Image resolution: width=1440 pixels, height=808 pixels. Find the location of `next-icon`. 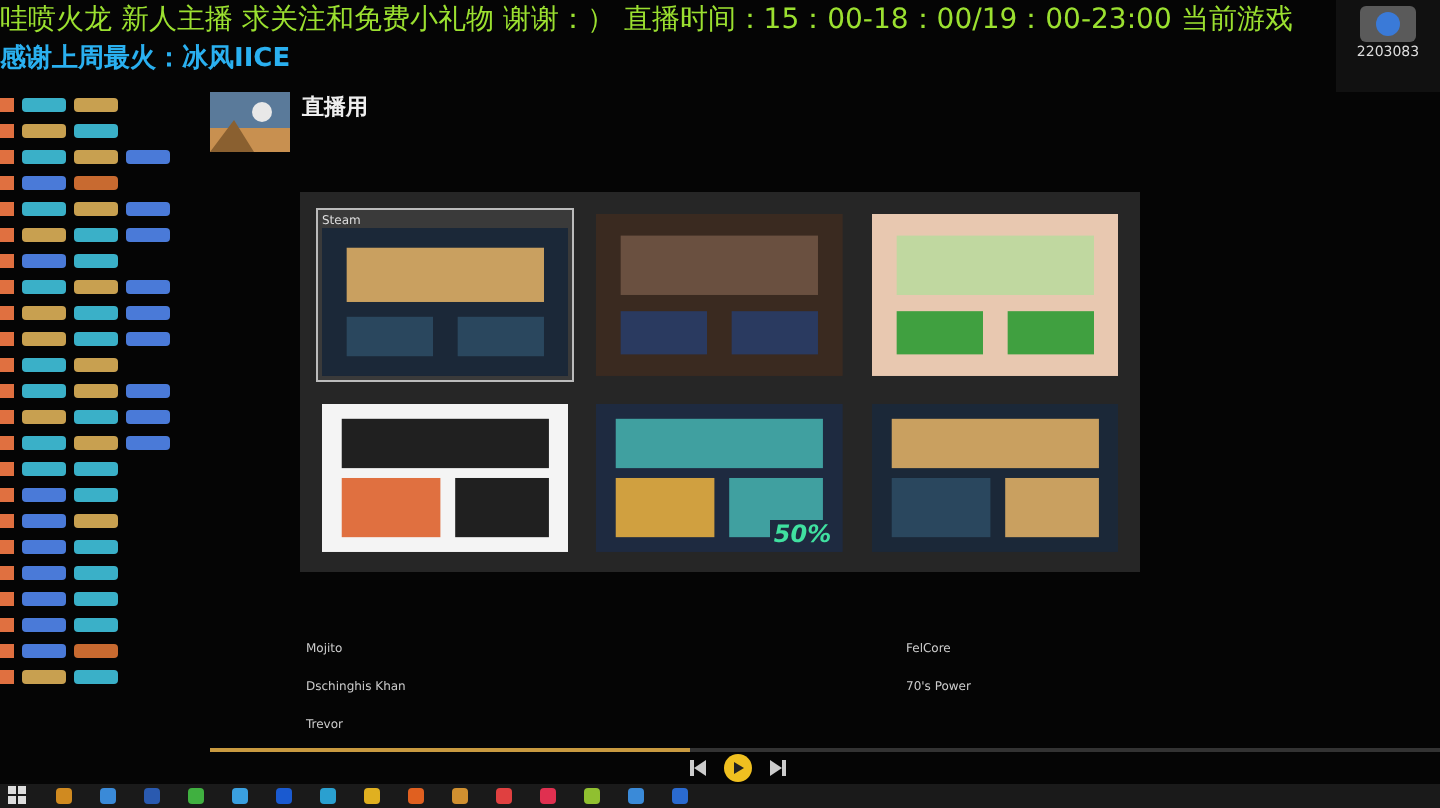

next-icon is located at coordinates (778, 768).